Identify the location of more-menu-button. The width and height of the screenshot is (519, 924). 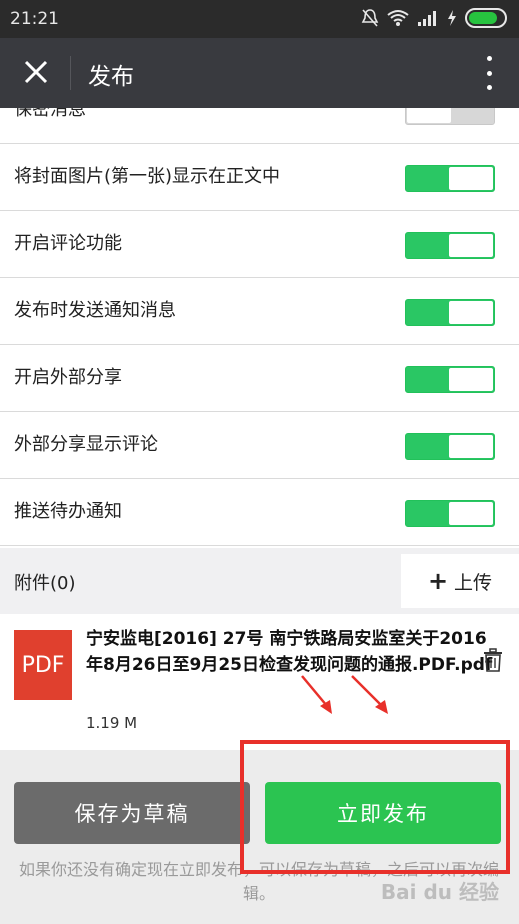
(489, 73).